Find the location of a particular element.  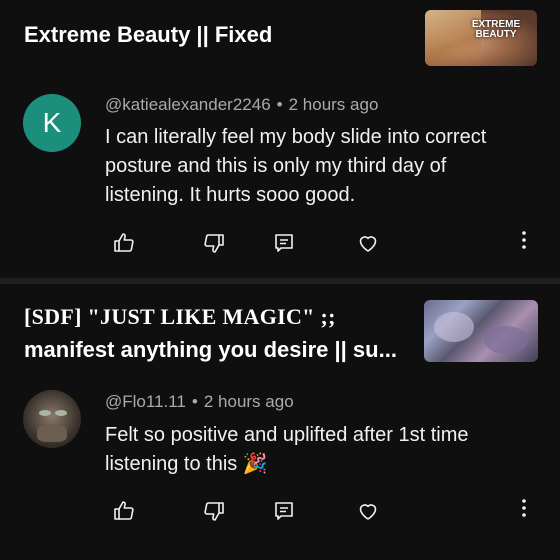

comment-meta: @Flo11.11 • 2 hours ago is located at coordinates (199, 402).